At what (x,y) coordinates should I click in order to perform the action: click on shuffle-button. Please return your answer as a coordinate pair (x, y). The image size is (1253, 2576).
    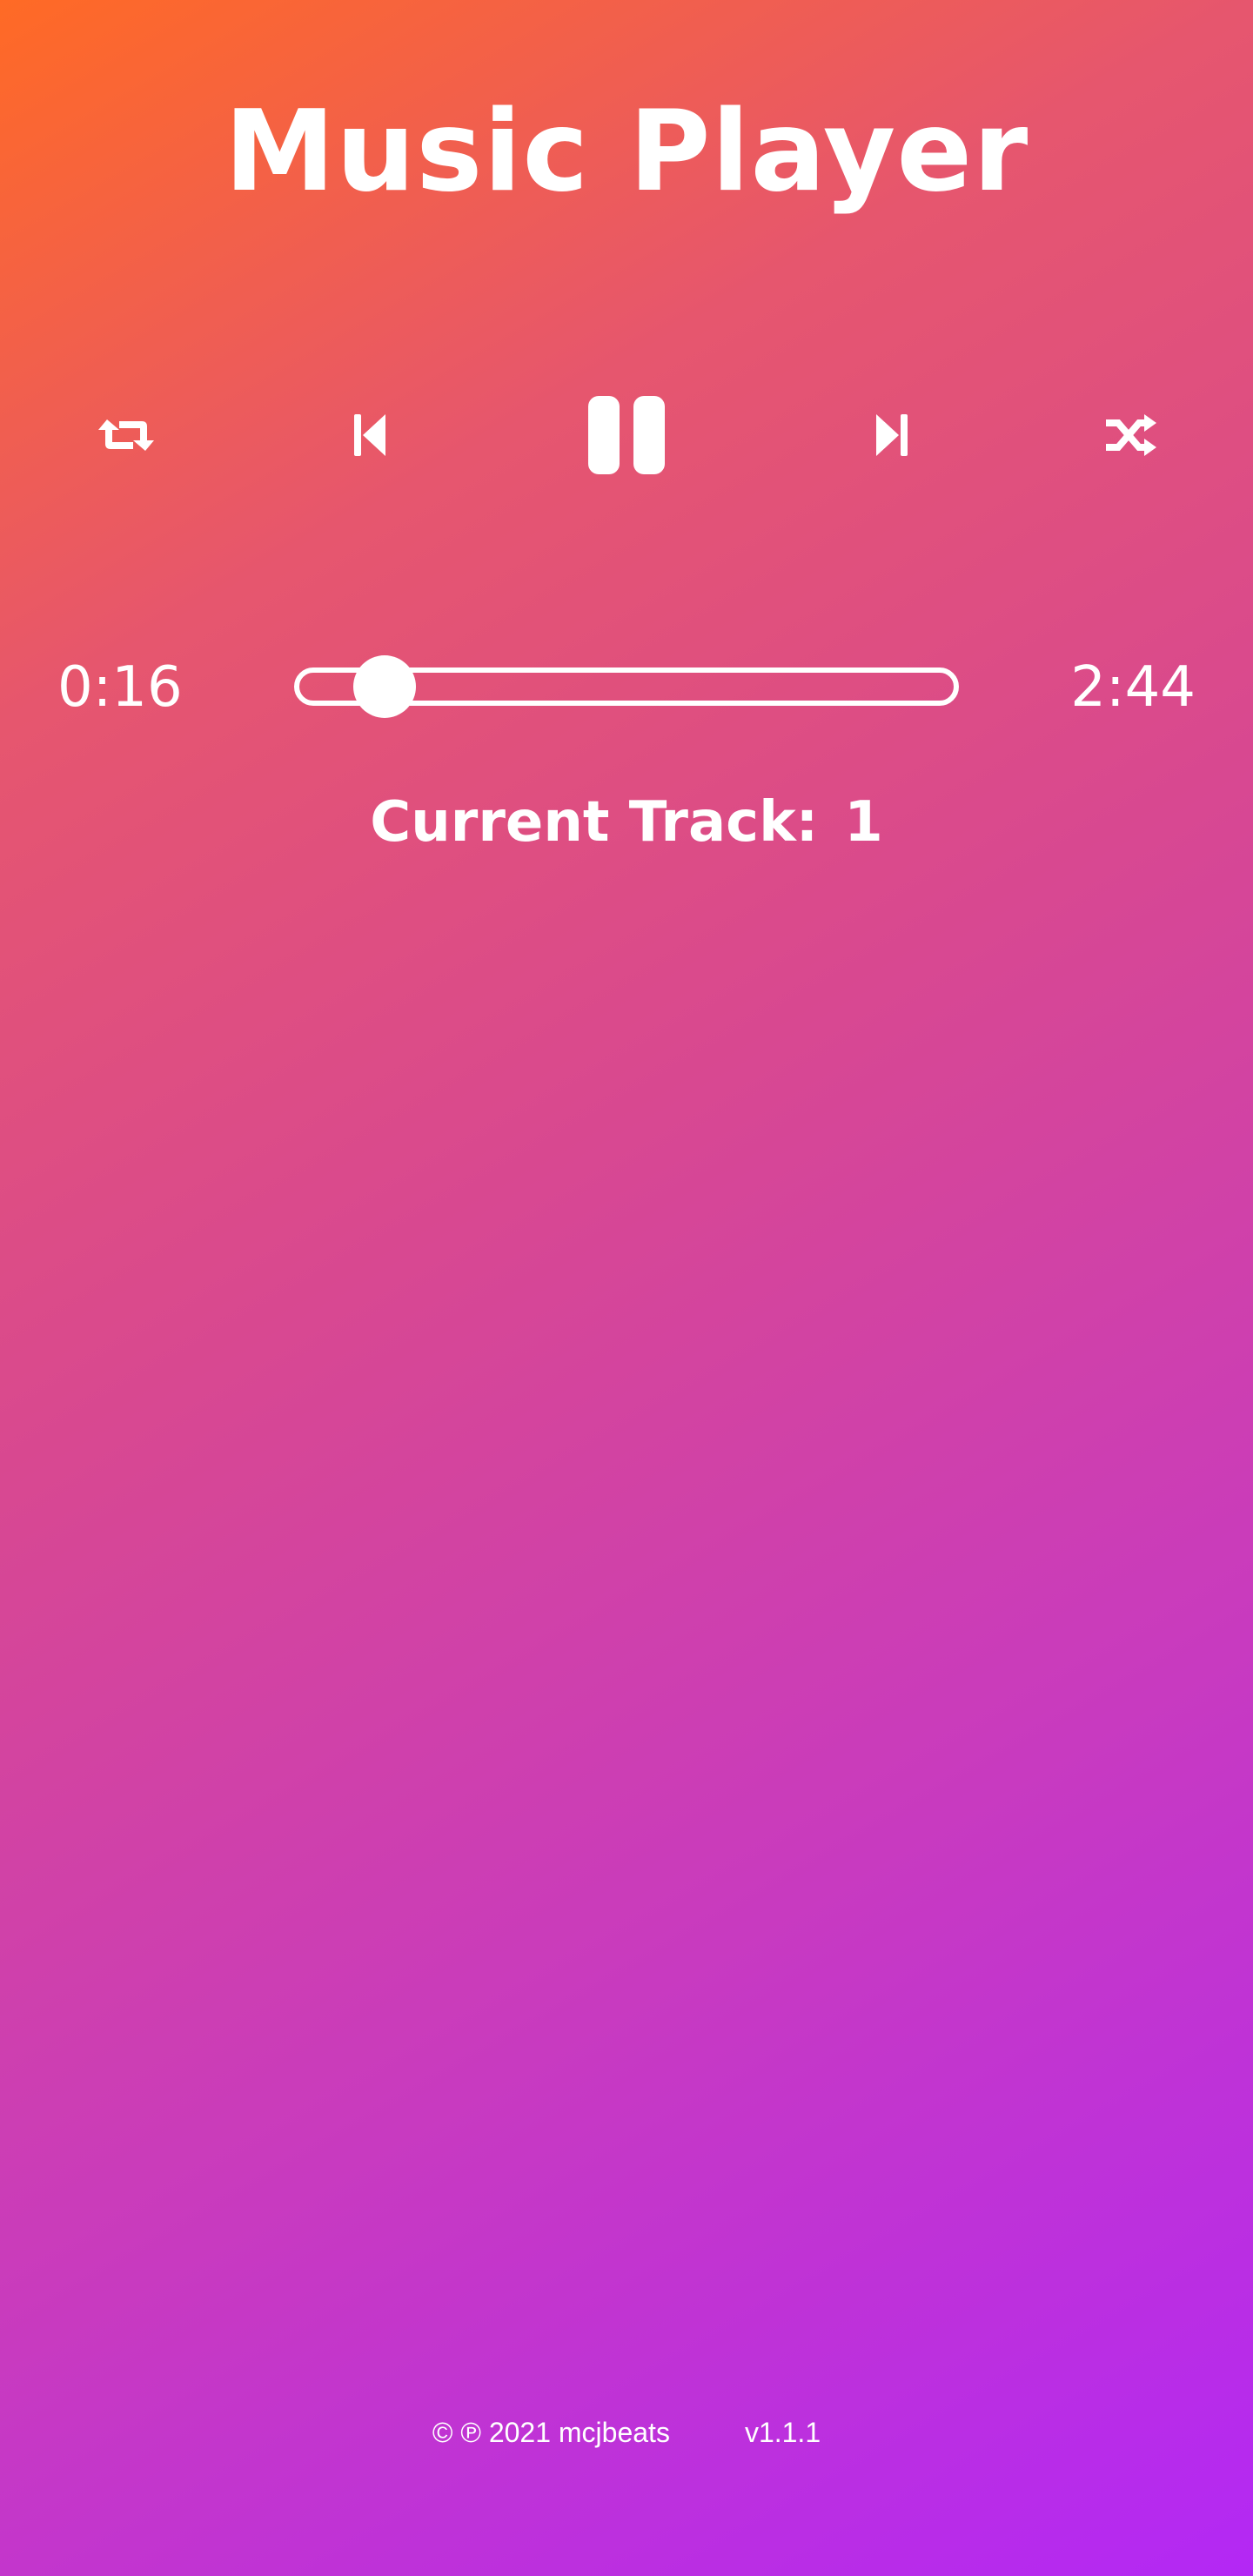
    Looking at the image, I should click on (1131, 435).